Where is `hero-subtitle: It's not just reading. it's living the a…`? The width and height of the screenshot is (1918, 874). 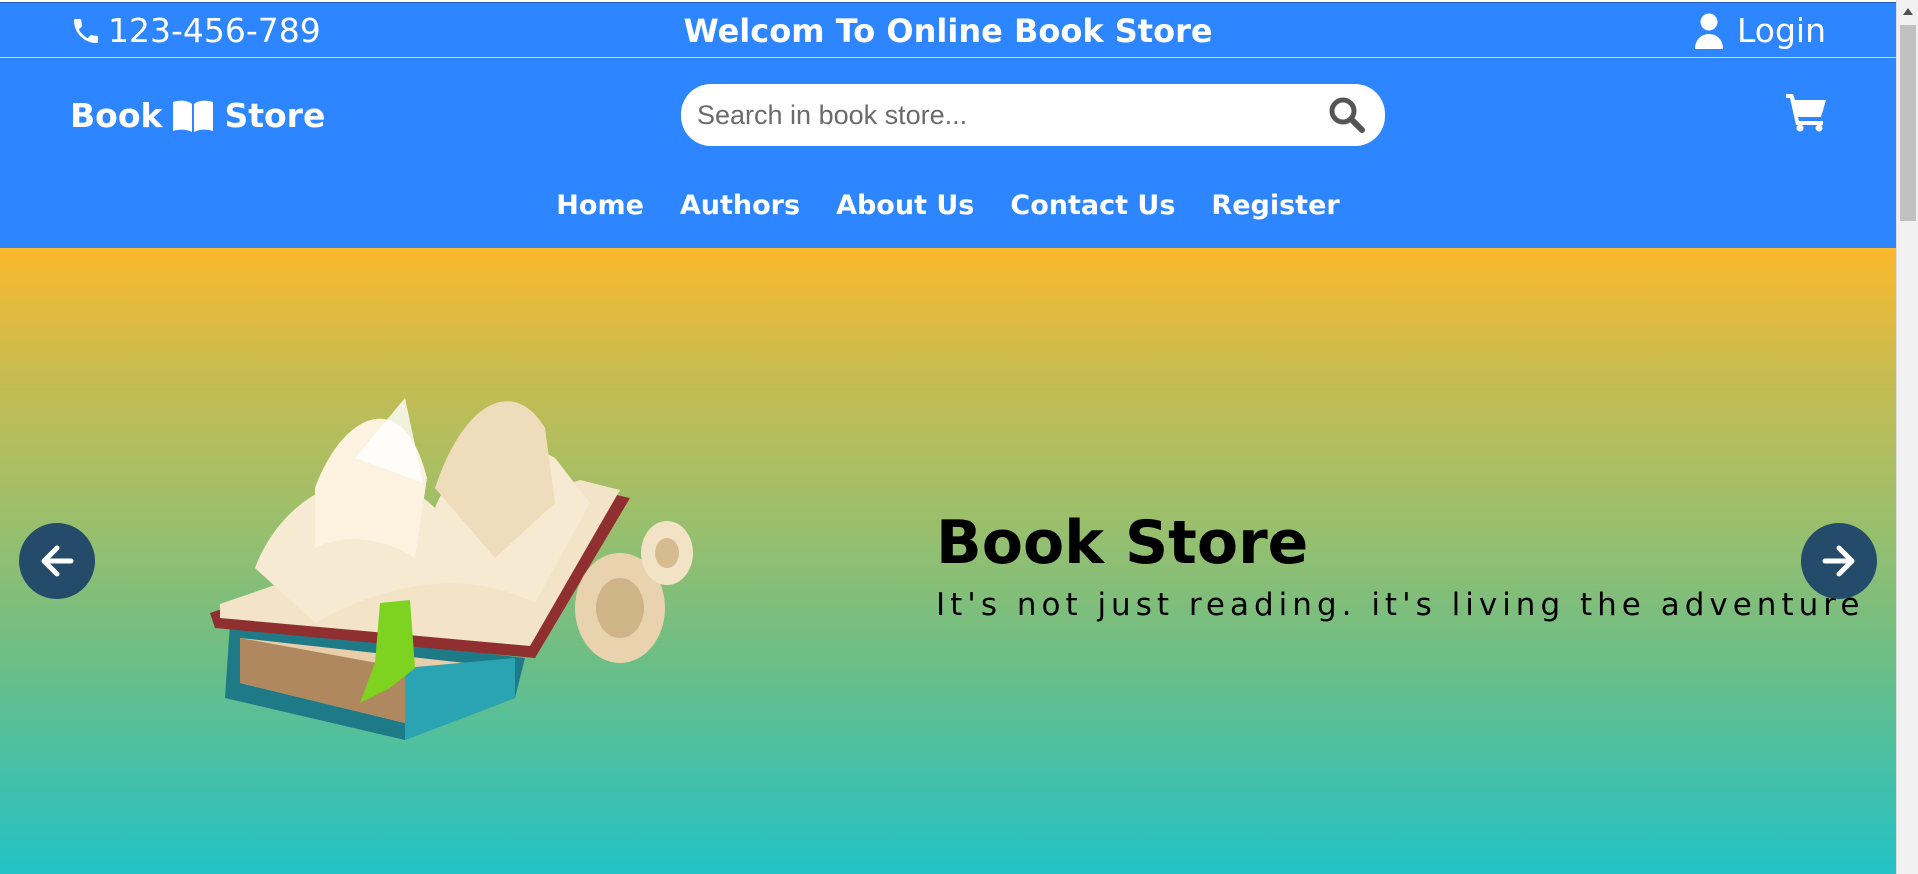
hero-subtitle: It's not just reading. it's living the a… is located at coordinates (1400, 605).